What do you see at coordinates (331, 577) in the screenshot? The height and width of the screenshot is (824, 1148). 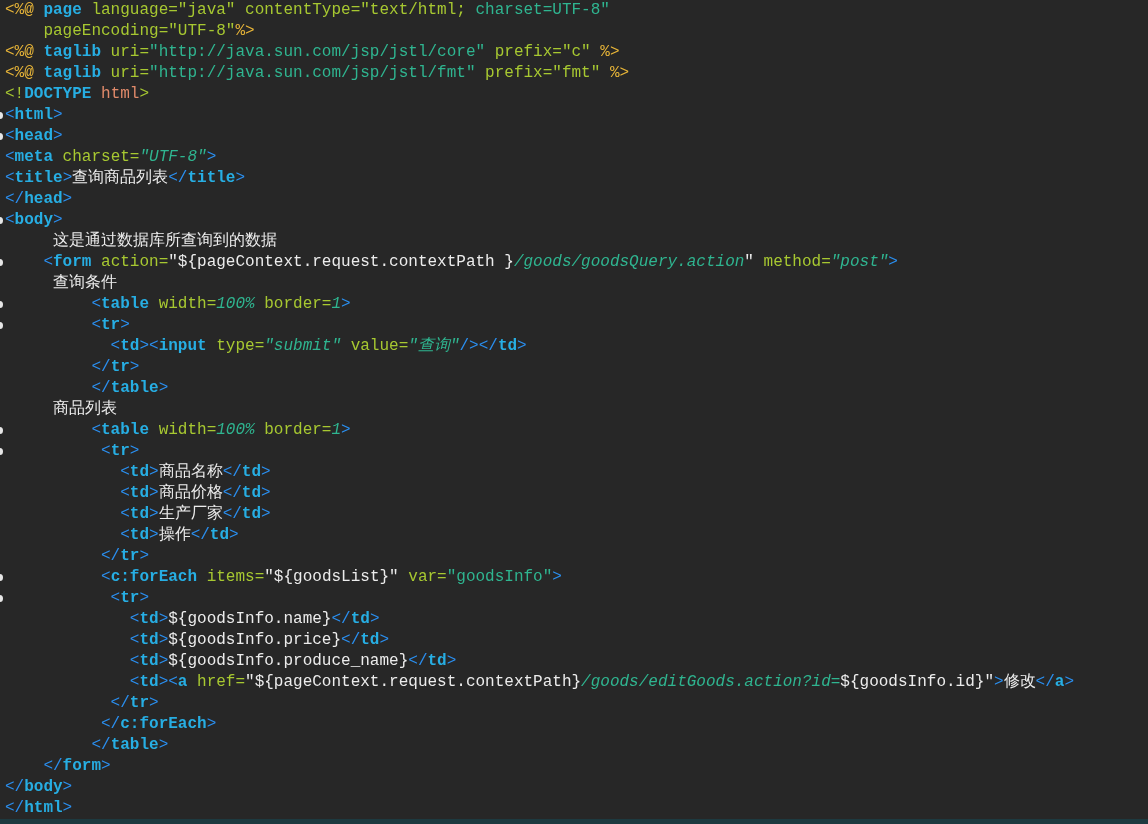 I see `code-line: <c:forEach items="${goodsList}" var="goodsInfo">` at bounding box center [331, 577].